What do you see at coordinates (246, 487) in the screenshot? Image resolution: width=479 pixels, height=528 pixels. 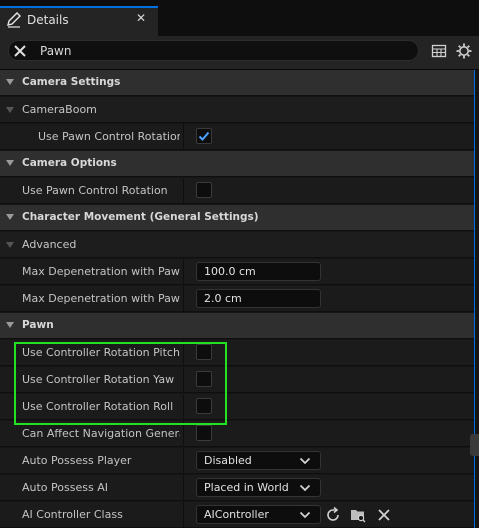 I see `dropdown-value: Placed in World` at bounding box center [246, 487].